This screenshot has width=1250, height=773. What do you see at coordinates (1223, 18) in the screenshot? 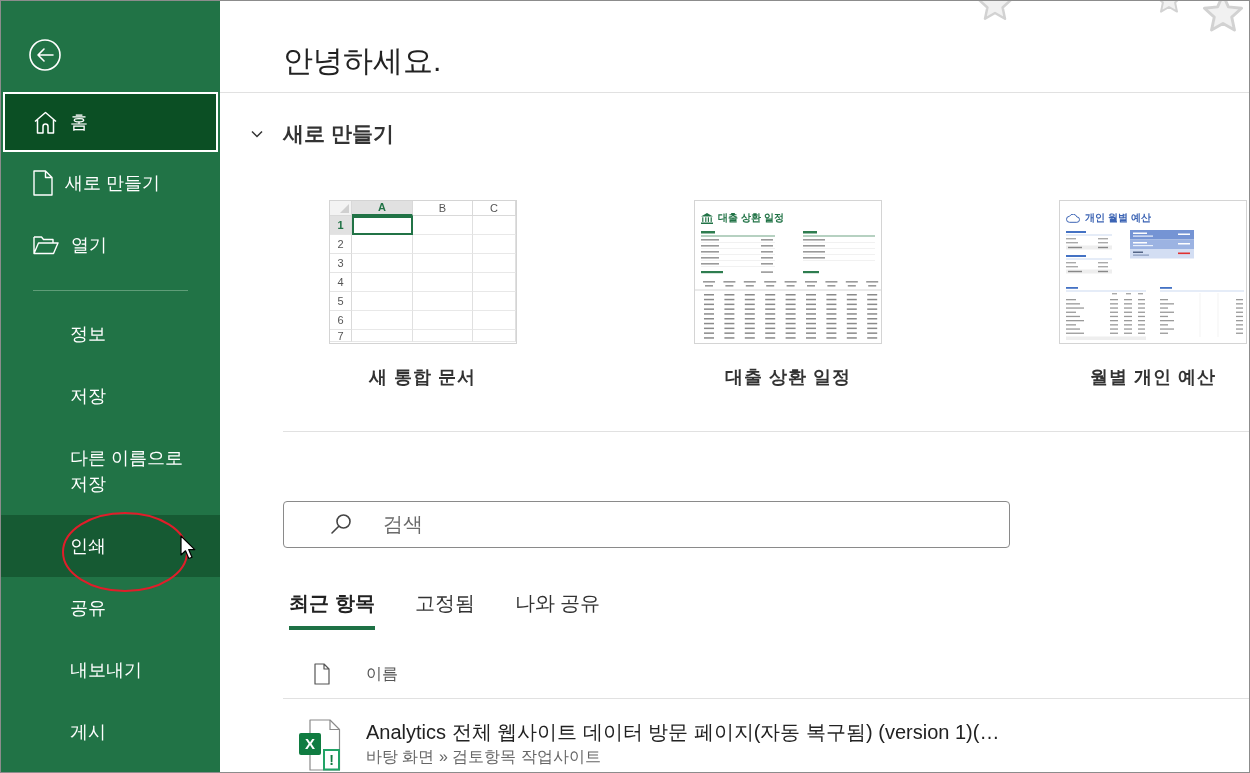
I see `star-icon` at bounding box center [1223, 18].